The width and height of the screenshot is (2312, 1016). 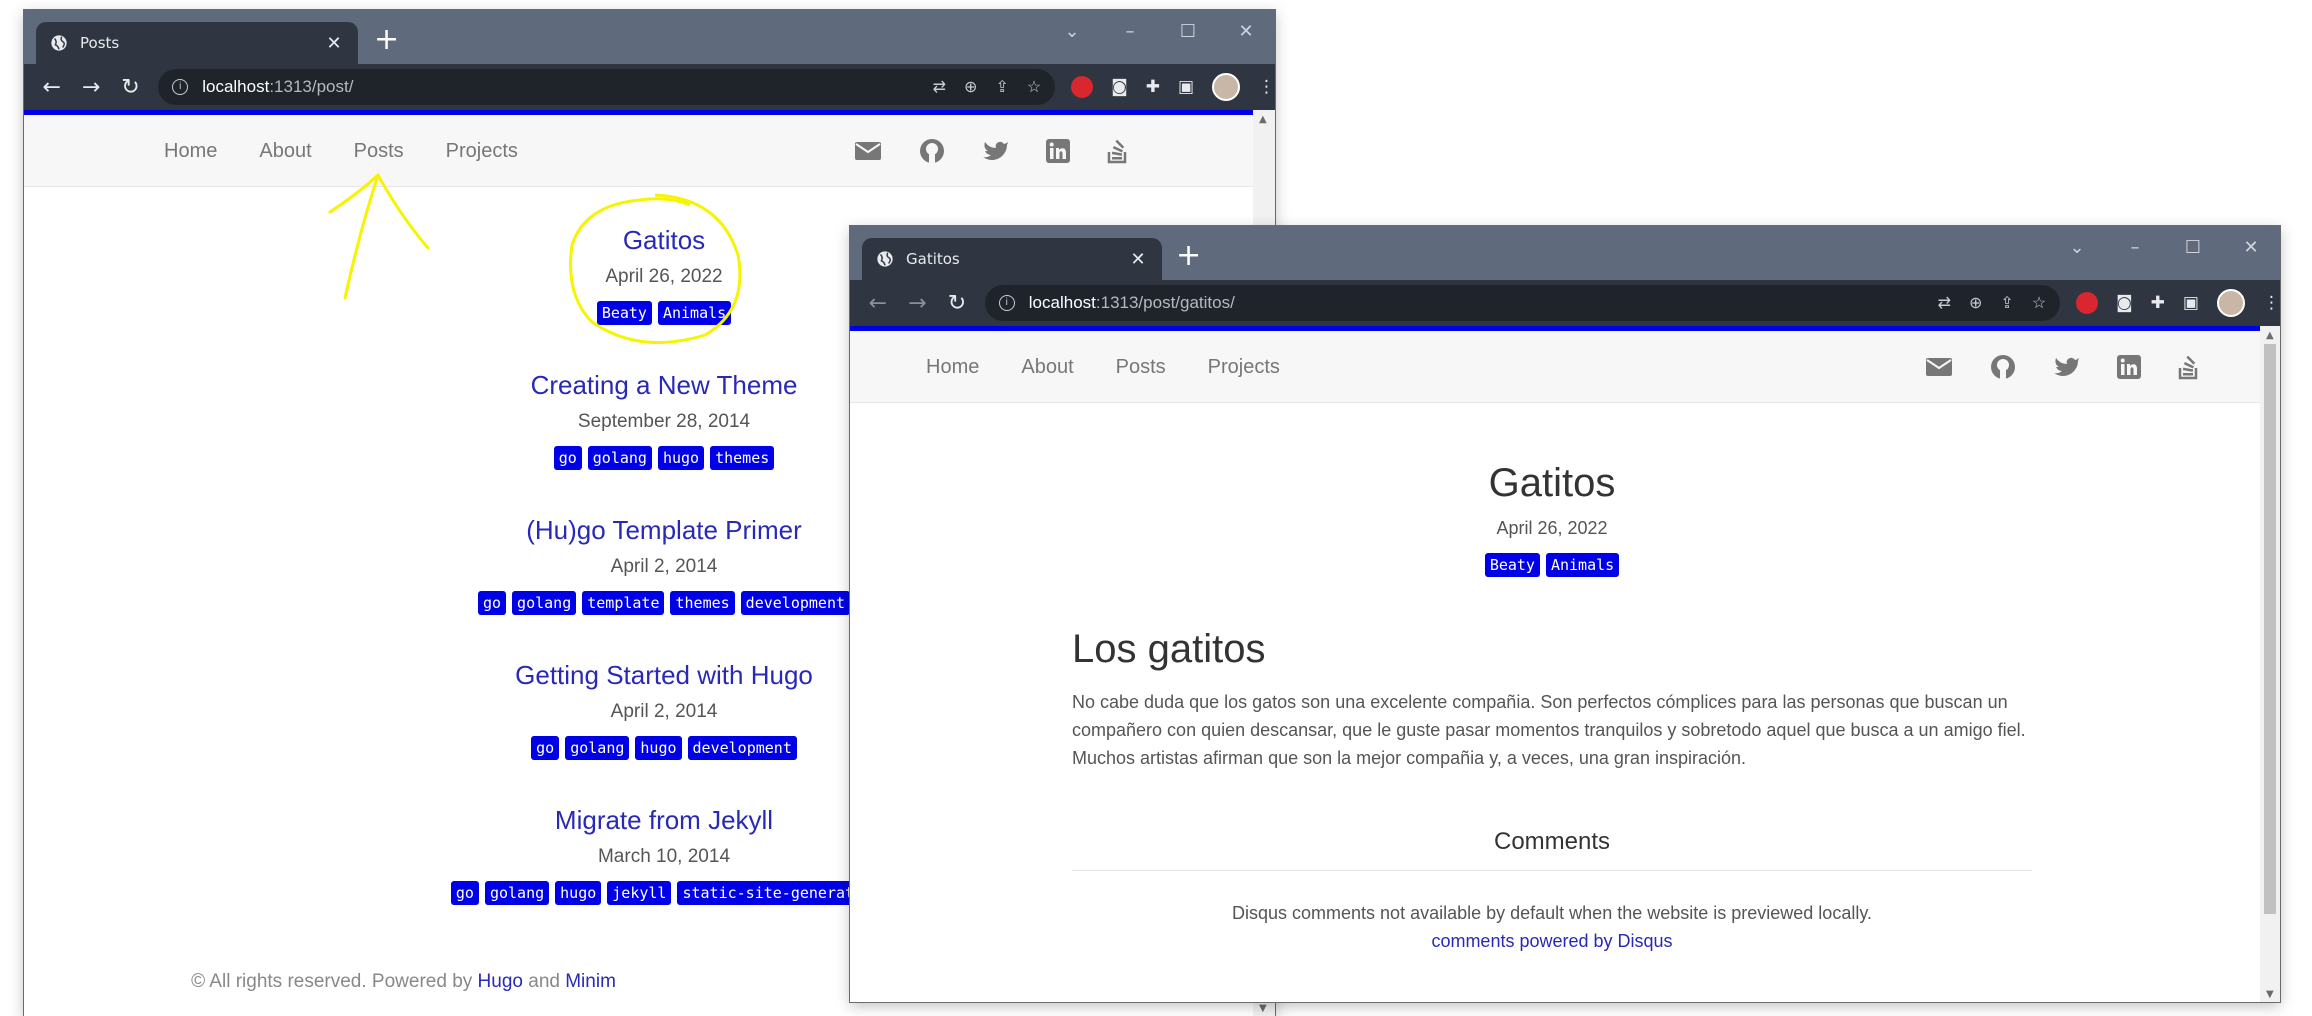 I want to click on footer-hugo-link: Hugo, so click(x=500, y=981).